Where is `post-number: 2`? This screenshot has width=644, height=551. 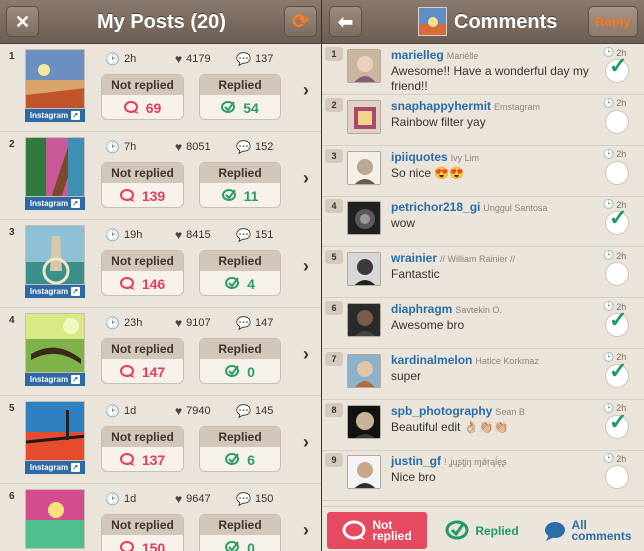
post-number: 2 is located at coordinates (12, 144).